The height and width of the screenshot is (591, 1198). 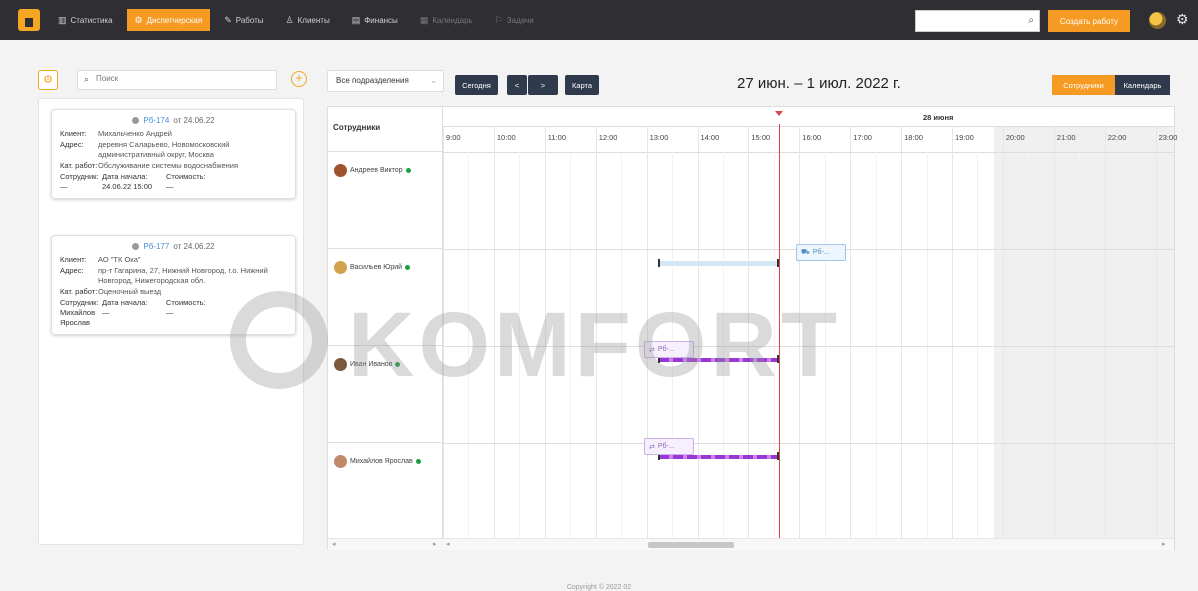 What do you see at coordinates (691, 545) in the screenshot?
I see `scroll-thumb` at bounding box center [691, 545].